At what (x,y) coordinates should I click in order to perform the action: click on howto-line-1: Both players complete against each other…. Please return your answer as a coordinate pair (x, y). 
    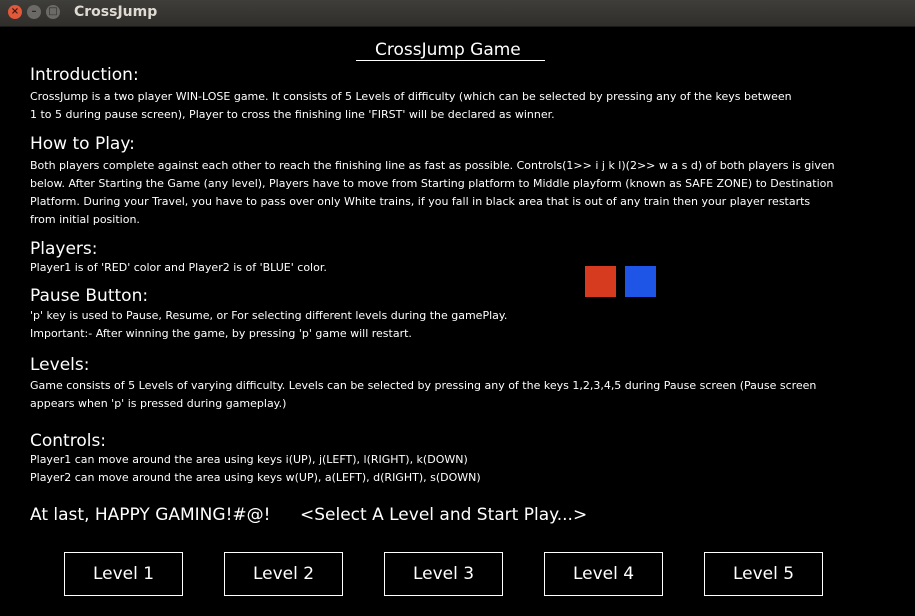
    Looking at the image, I should click on (432, 165).